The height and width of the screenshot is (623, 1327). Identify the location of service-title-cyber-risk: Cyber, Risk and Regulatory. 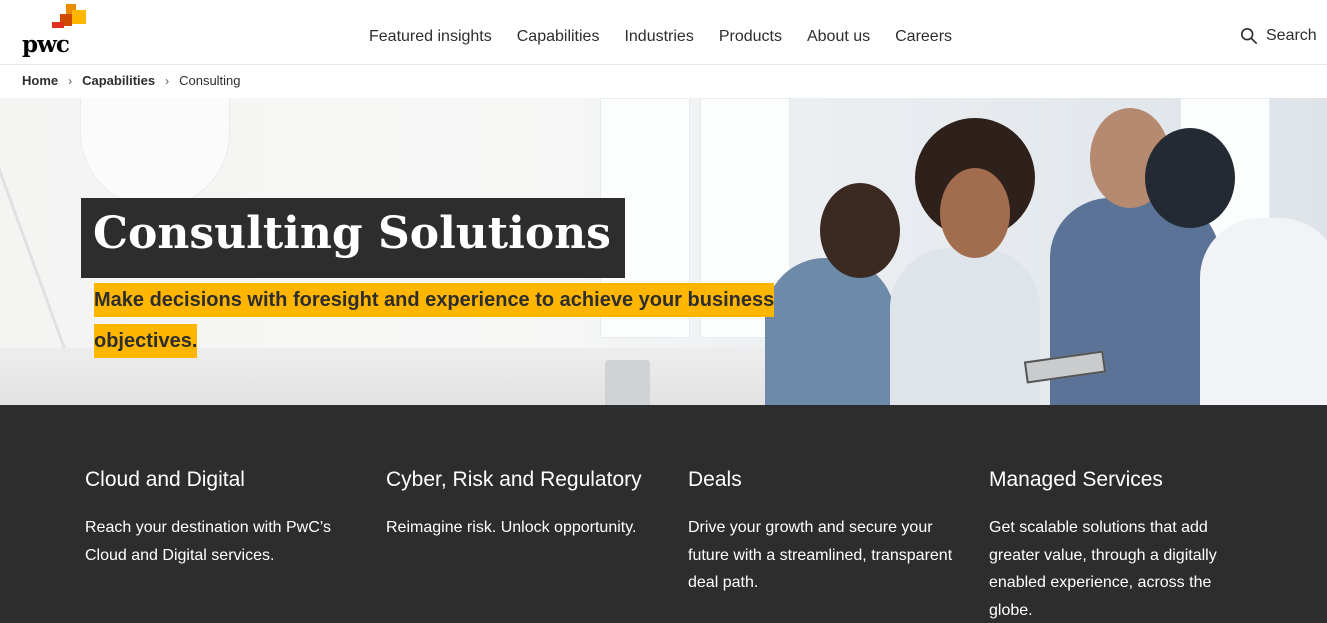
(521, 480).